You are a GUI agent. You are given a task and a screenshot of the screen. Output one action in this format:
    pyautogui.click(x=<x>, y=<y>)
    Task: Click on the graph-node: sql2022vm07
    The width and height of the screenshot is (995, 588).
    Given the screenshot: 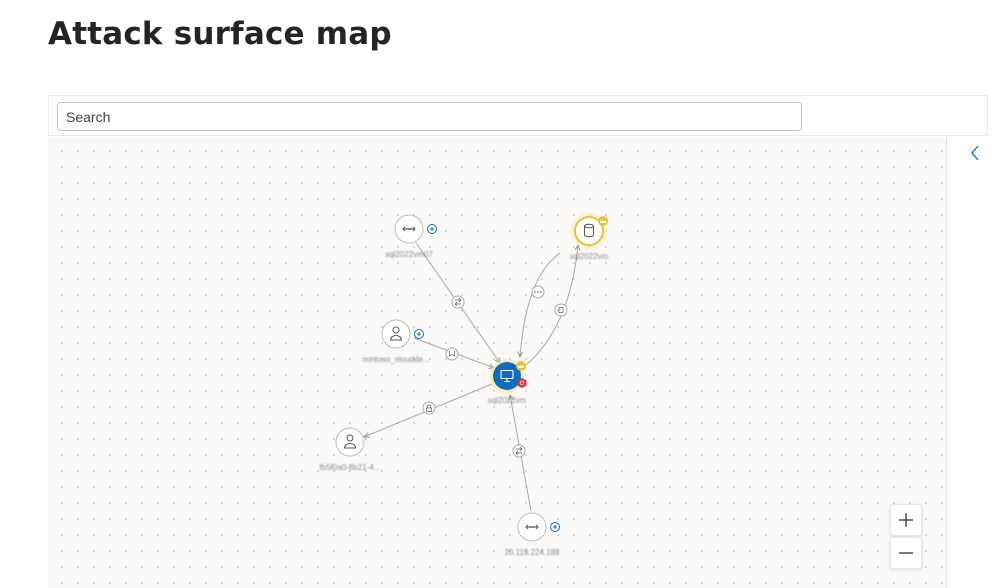 What is the action you would take?
    pyautogui.click(x=411, y=236)
    